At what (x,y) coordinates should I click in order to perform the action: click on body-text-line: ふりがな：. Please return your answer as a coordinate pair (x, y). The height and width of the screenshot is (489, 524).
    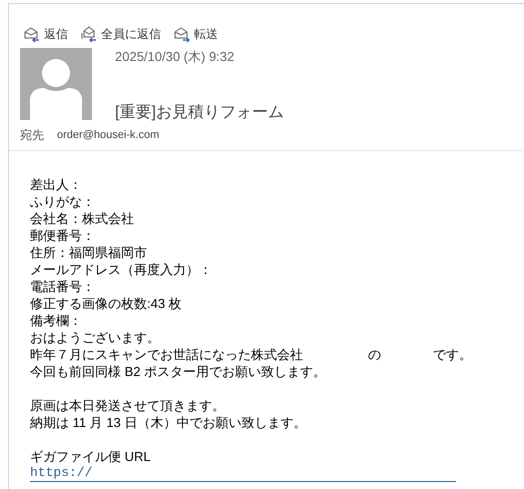
    Looking at the image, I should click on (63, 201).